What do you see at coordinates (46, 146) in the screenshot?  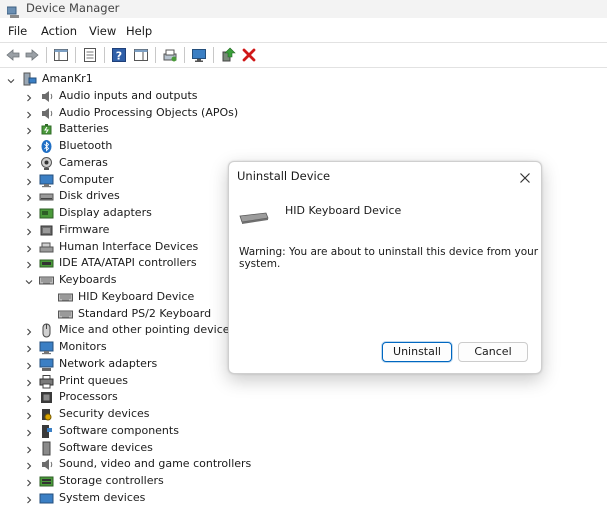 I see `bluetooth-icon` at bounding box center [46, 146].